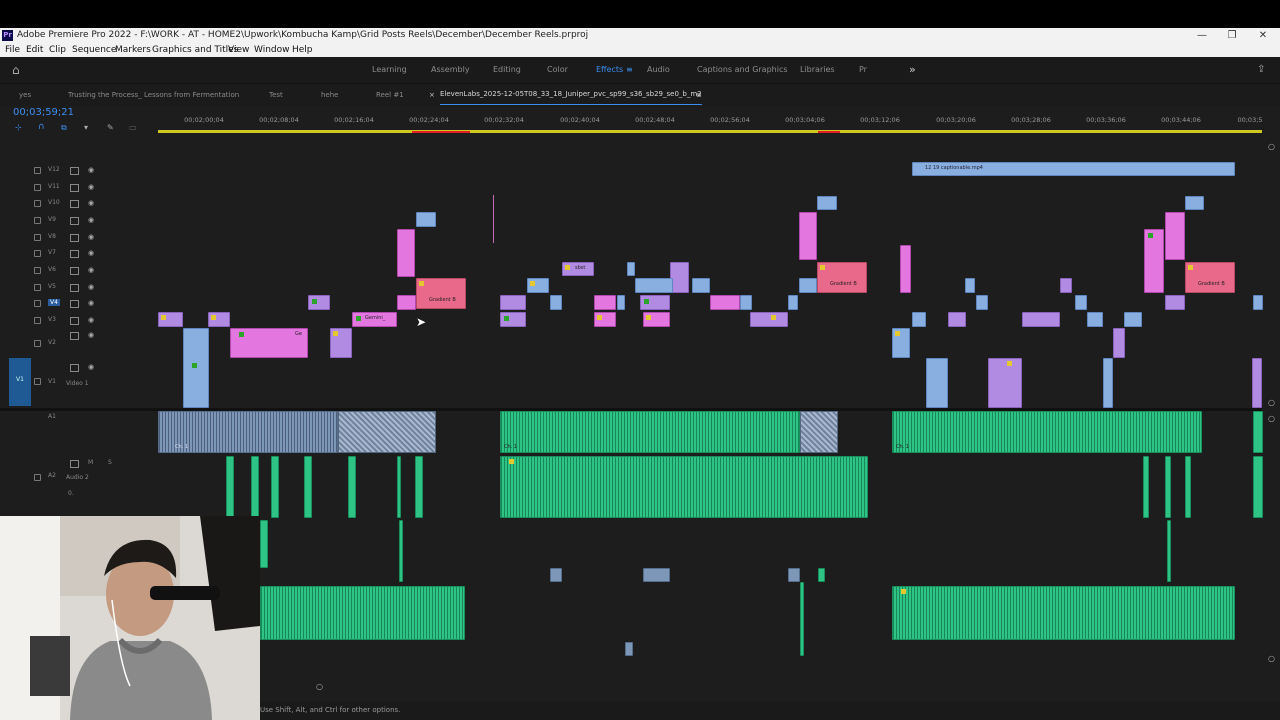 The width and height of the screenshot is (1280, 720). I want to click on menu-help: Help, so click(302, 50).